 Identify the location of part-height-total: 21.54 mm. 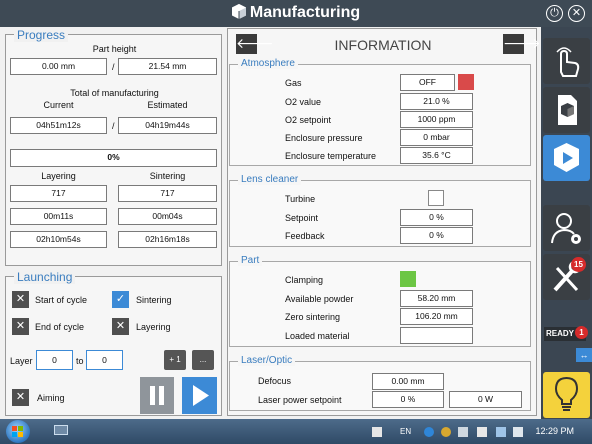
(167, 66).